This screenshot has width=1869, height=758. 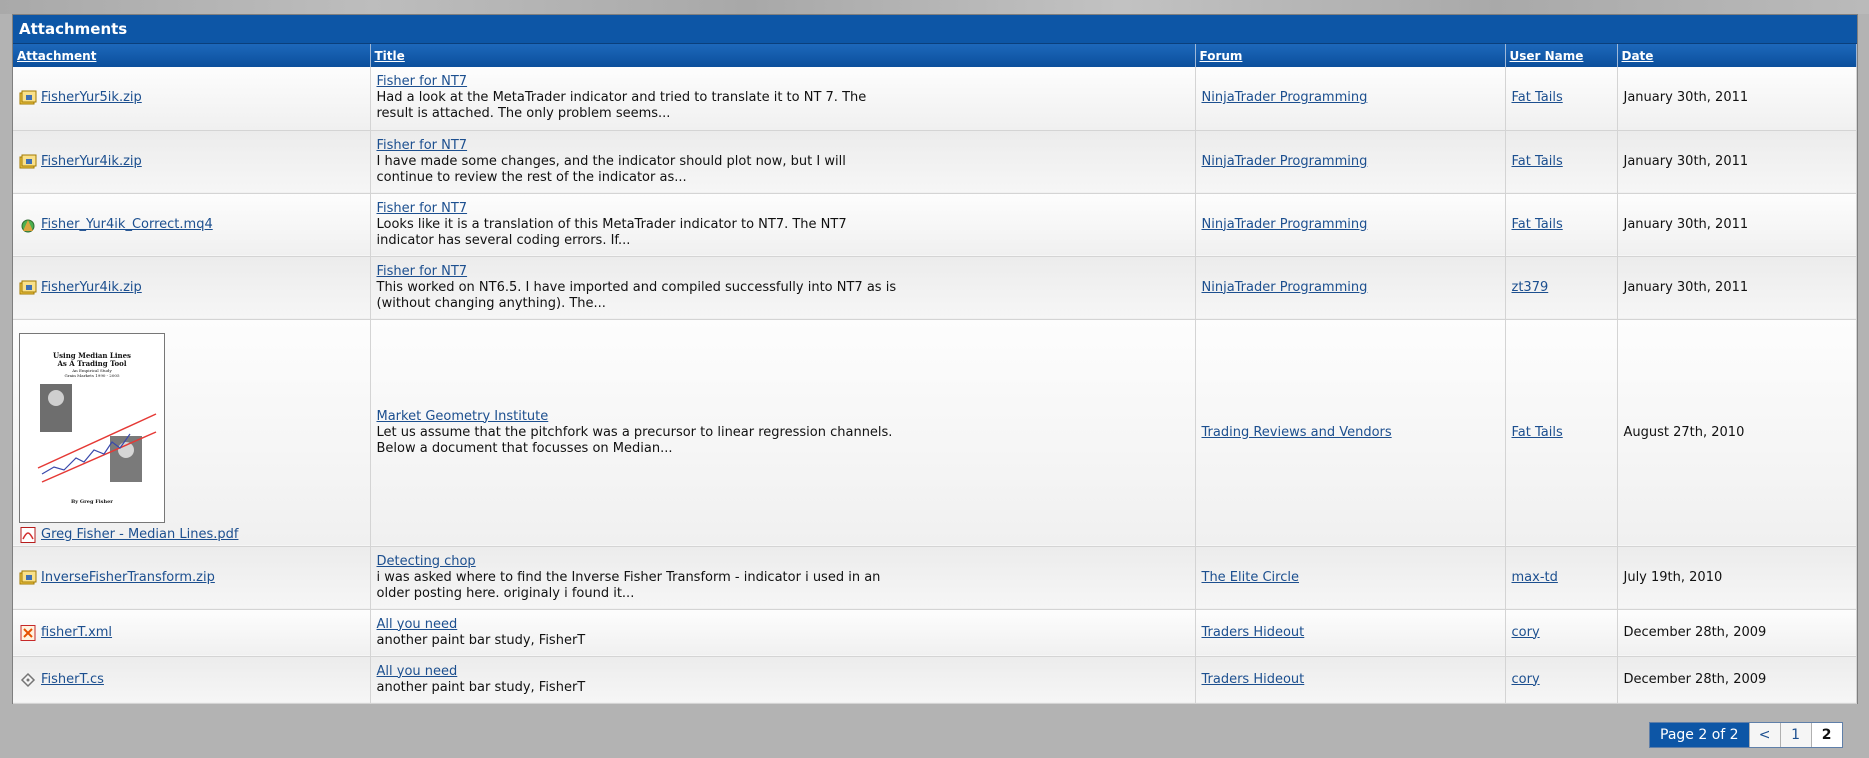 I want to click on attachment-link: Fisher_Yur4ik_Correct.mq4, so click(x=127, y=225).